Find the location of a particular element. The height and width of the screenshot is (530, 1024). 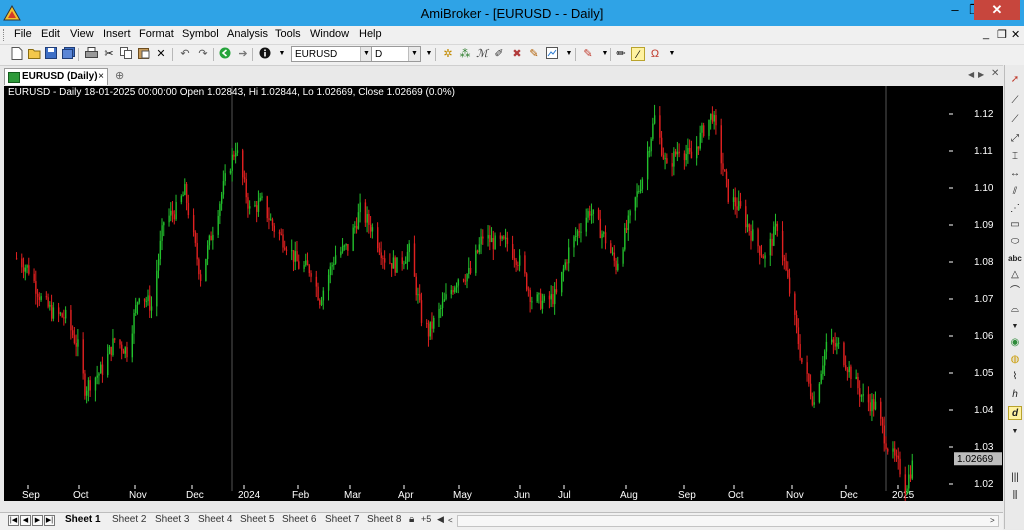

extended-line-icon: ⤢ is located at coordinates (1015, 139).